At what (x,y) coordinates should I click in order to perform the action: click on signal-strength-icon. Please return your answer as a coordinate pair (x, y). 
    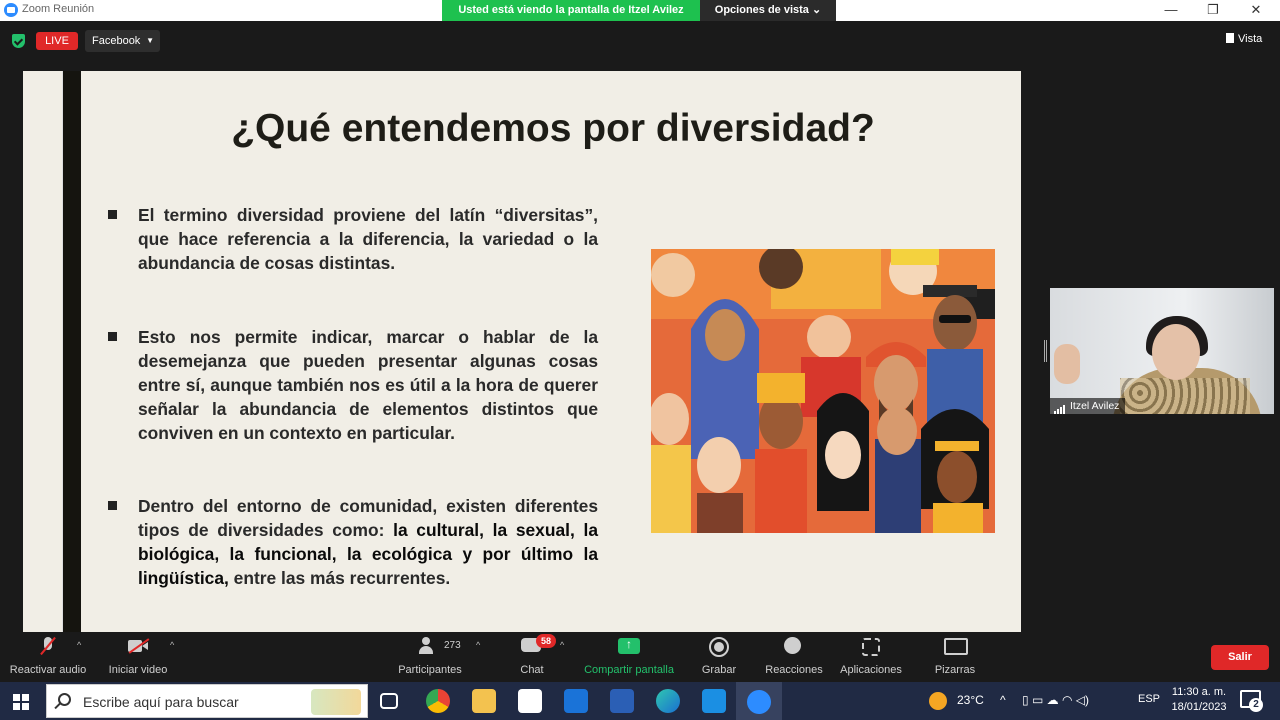
    Looking at the image, I should click on (1060, 406).